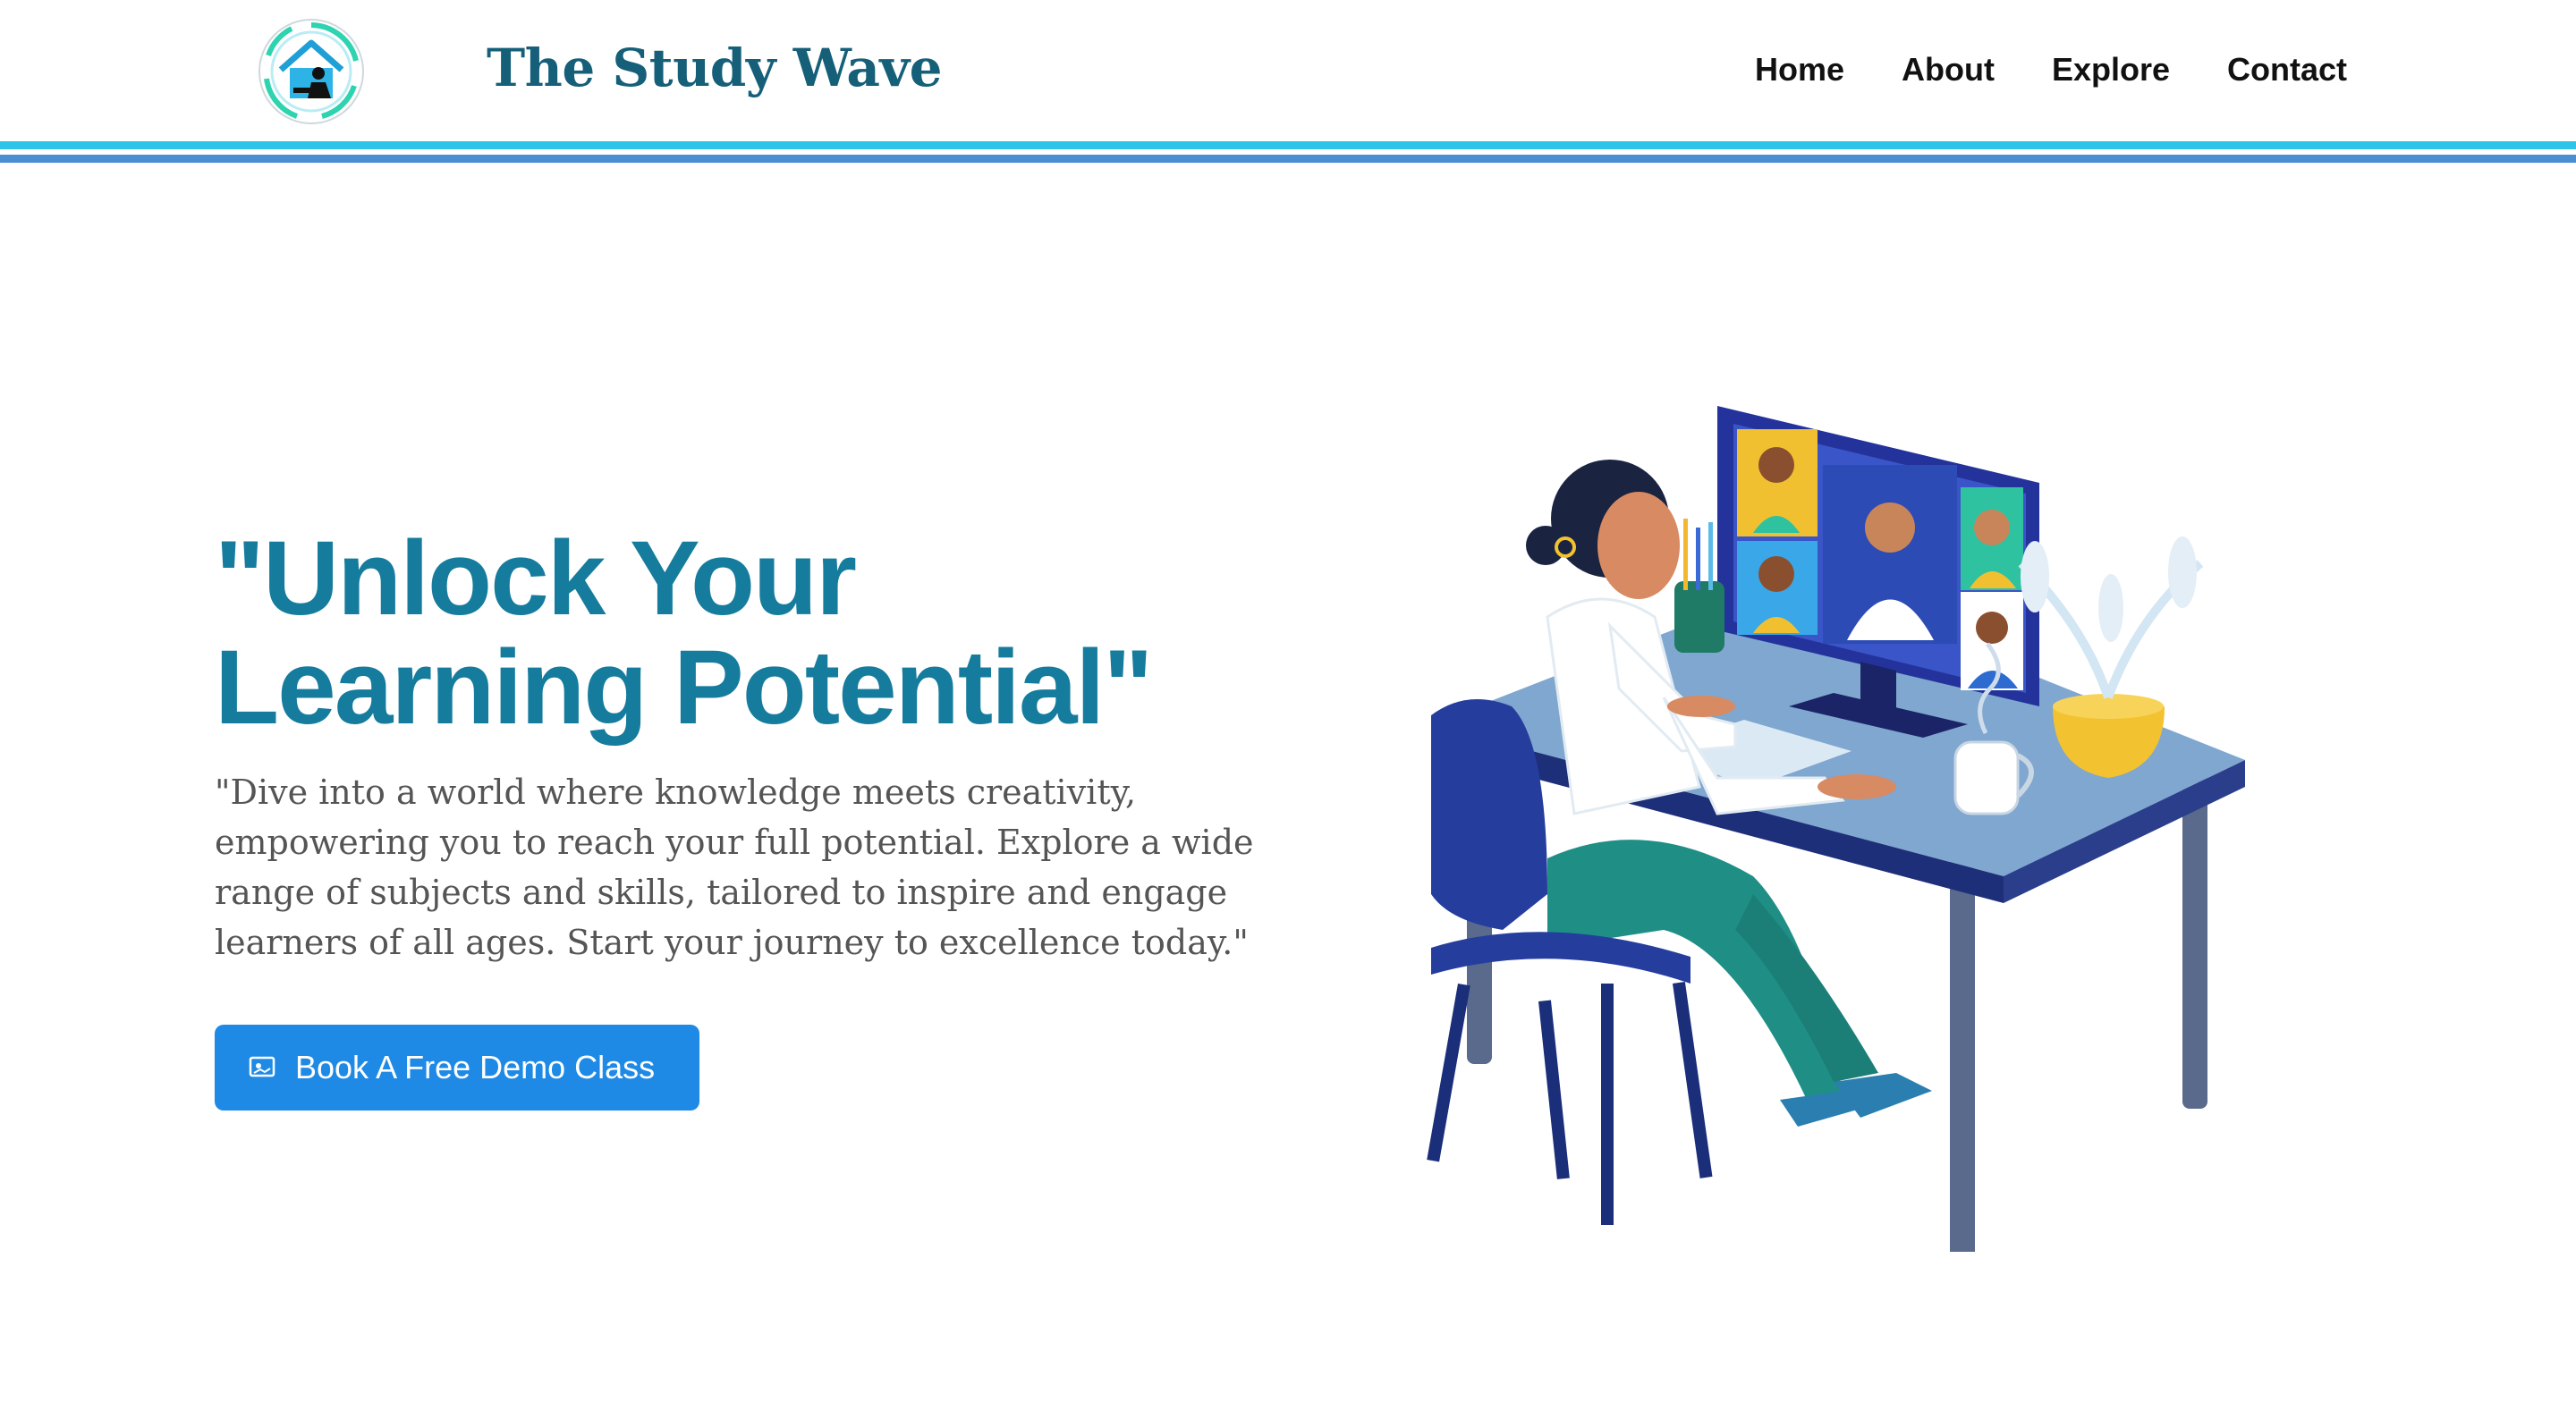 The width and height of the screenshot is (2576, 1402). Describe the element at coordinates (262, 1066) in the screenshot. I see `screen-icon` at that location.